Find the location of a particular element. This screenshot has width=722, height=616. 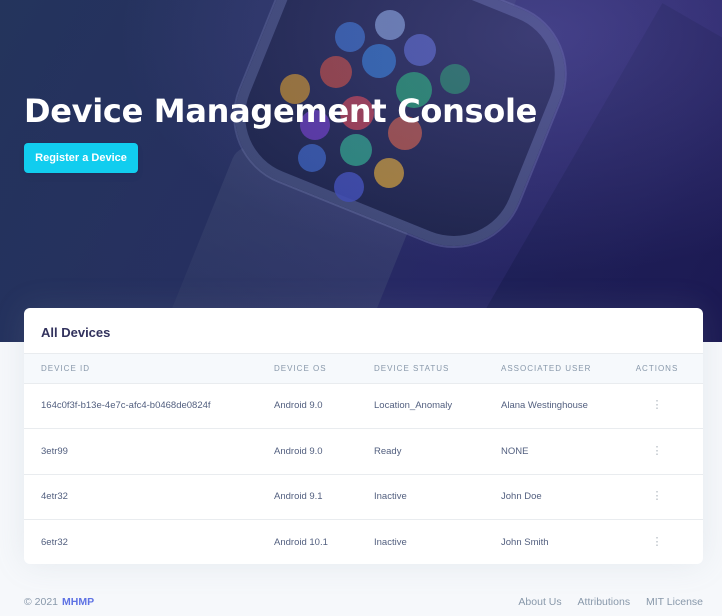

footer-link-about-us: About Us is located at coordinates (539, 602).